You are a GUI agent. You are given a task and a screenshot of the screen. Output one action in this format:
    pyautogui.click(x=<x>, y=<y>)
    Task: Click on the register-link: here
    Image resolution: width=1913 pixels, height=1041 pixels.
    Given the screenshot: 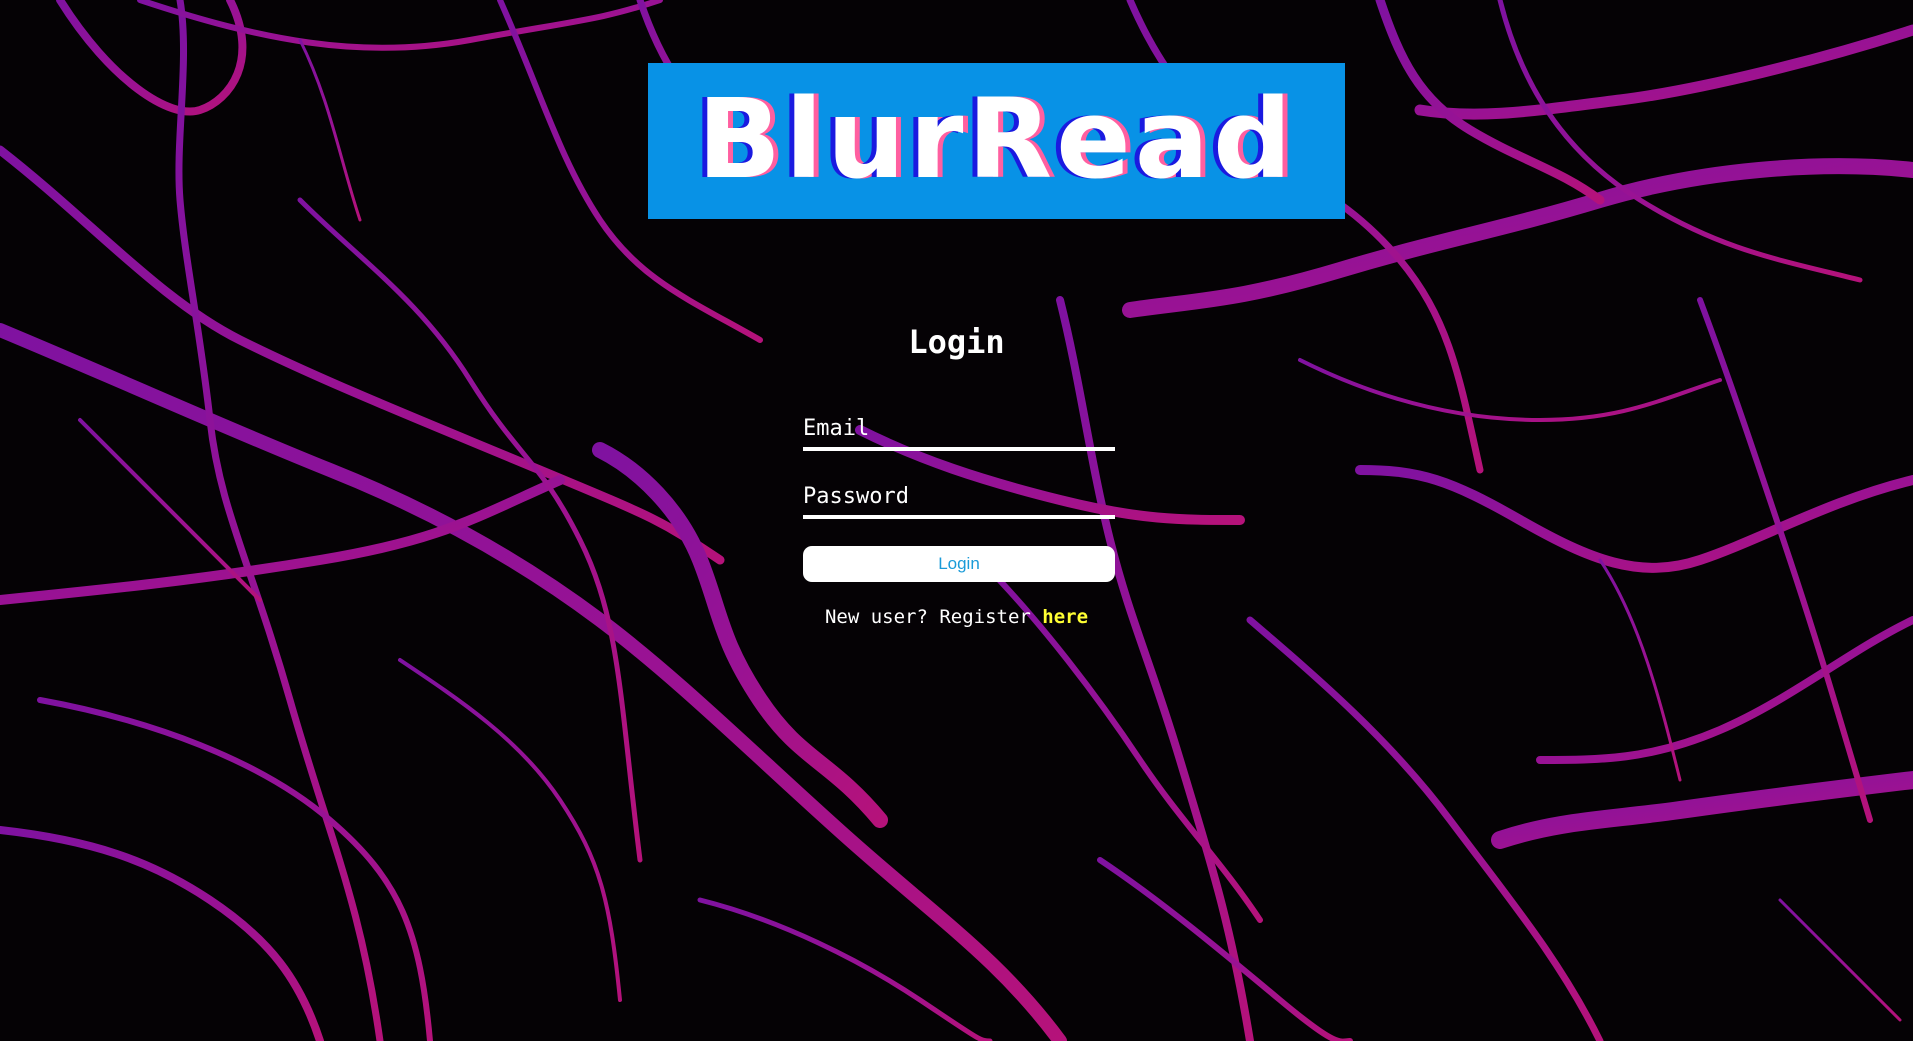 What is the action you would take?
    pyautogui.click(x=1065, y=617)
    